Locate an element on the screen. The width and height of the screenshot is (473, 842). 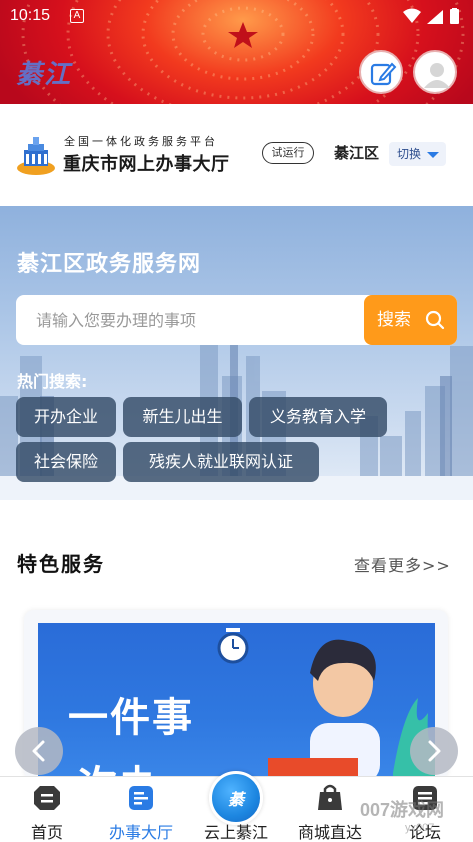
avatar-icon is located at coordinates (437, 75).